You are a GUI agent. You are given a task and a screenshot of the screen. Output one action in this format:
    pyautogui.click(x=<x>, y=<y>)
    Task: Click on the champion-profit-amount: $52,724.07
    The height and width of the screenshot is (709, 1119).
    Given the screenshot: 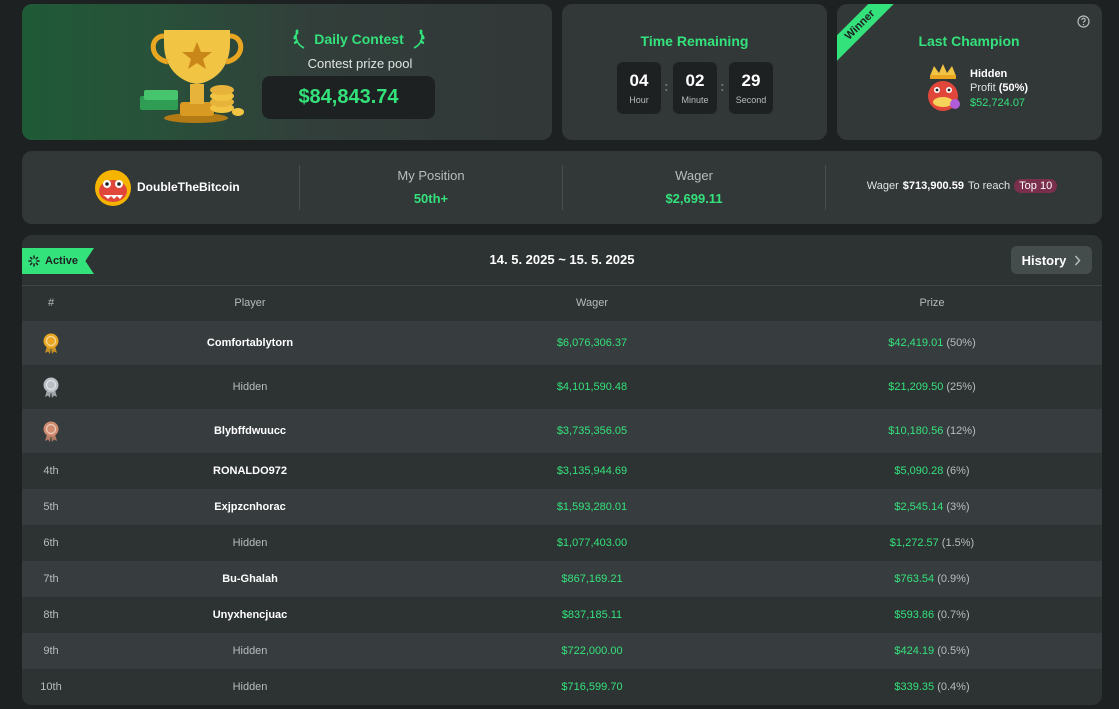 What is the action you would take?
    pyautogui.click(x=998, y=103)
    